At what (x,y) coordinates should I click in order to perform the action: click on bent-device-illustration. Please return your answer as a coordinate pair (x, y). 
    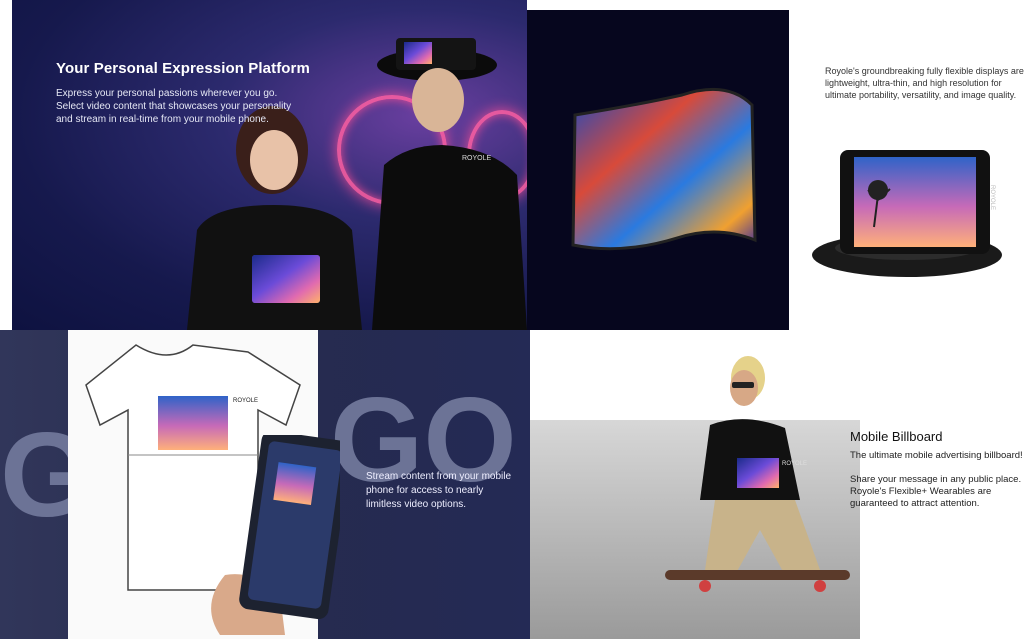
    Looking at the image, I should click on (907, 213).